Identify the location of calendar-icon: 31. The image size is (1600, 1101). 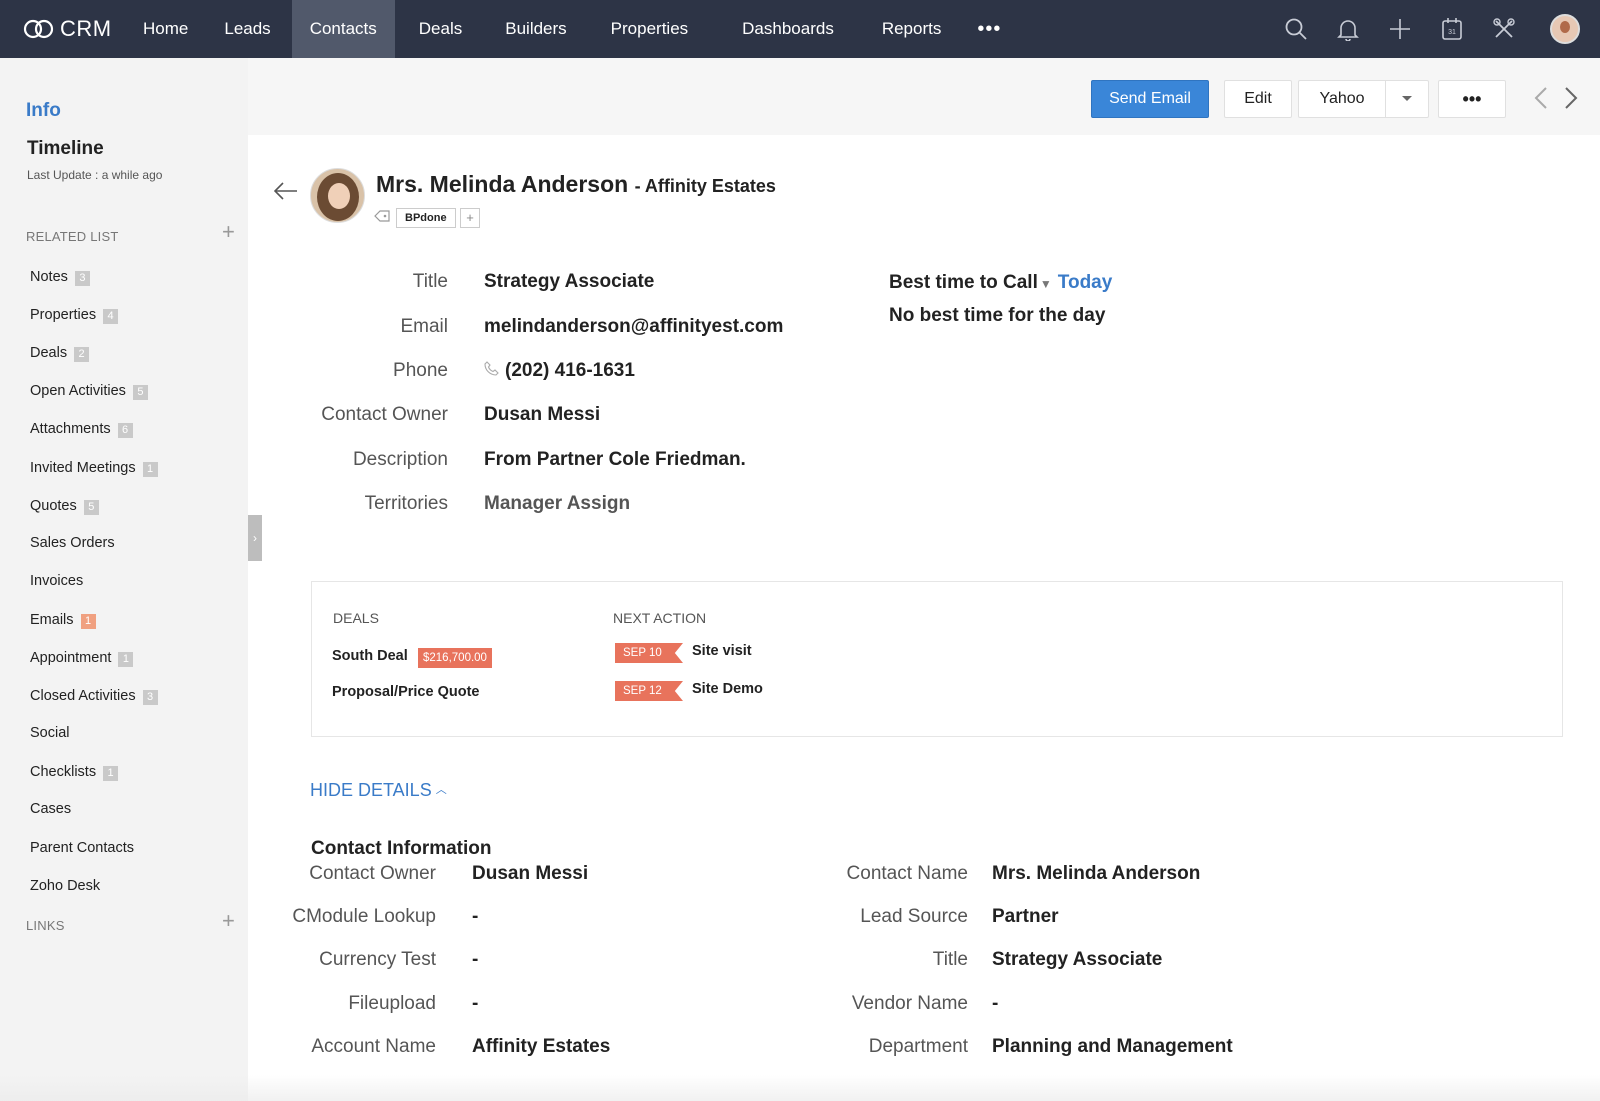
(1452, 29).